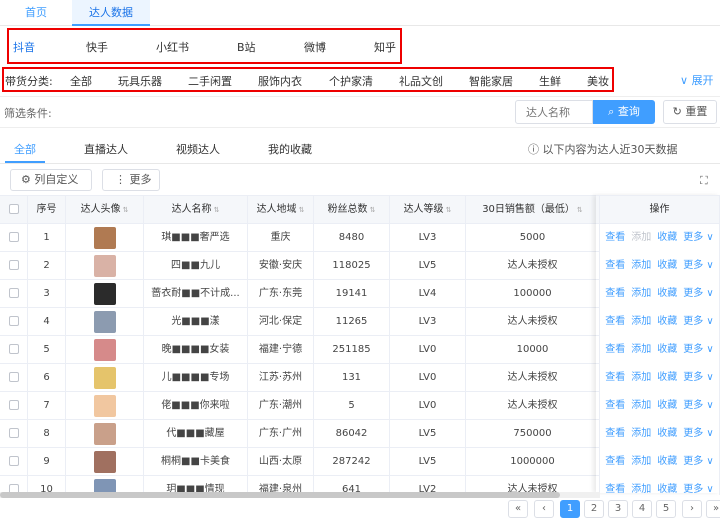 The height and width of the screenshot is (520, 720). What do you see at coordinates (198, 149) in the screenshot?
I see `tab-video: 视频达人` at bounding box center [198, 149].